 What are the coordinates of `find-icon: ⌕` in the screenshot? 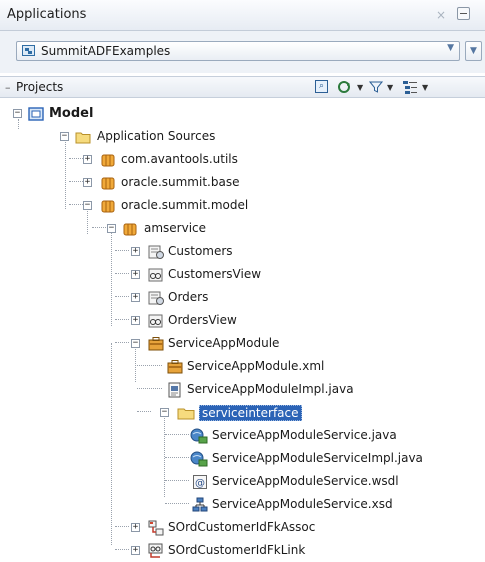 It's located at (321, 87).